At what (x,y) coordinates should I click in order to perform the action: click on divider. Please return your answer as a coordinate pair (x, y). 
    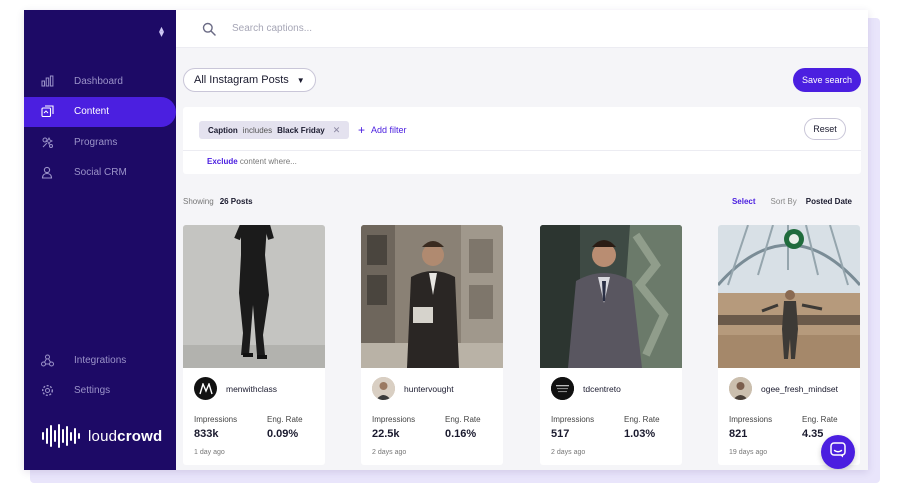
    Looking at the image, I should click on (522, 150).